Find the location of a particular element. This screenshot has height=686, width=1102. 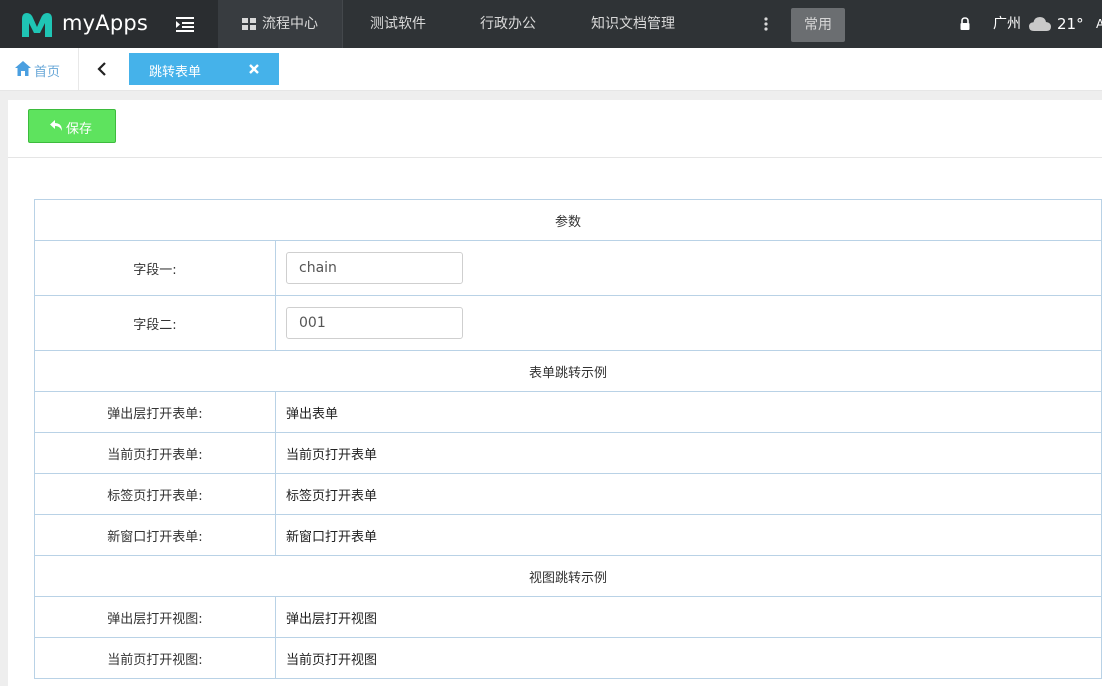

tab-home: 首页 is located at coordinates (39, 69).